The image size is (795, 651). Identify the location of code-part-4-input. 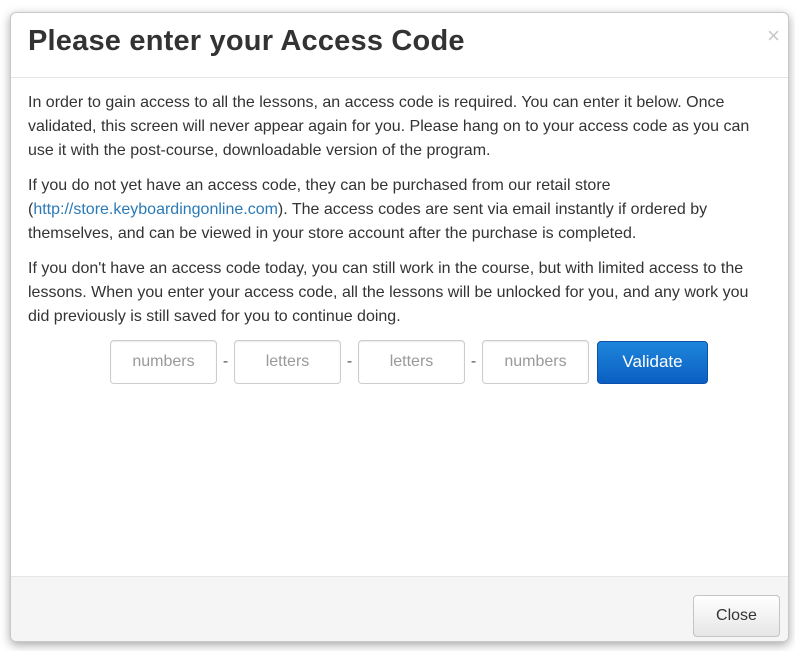
(535, 362).